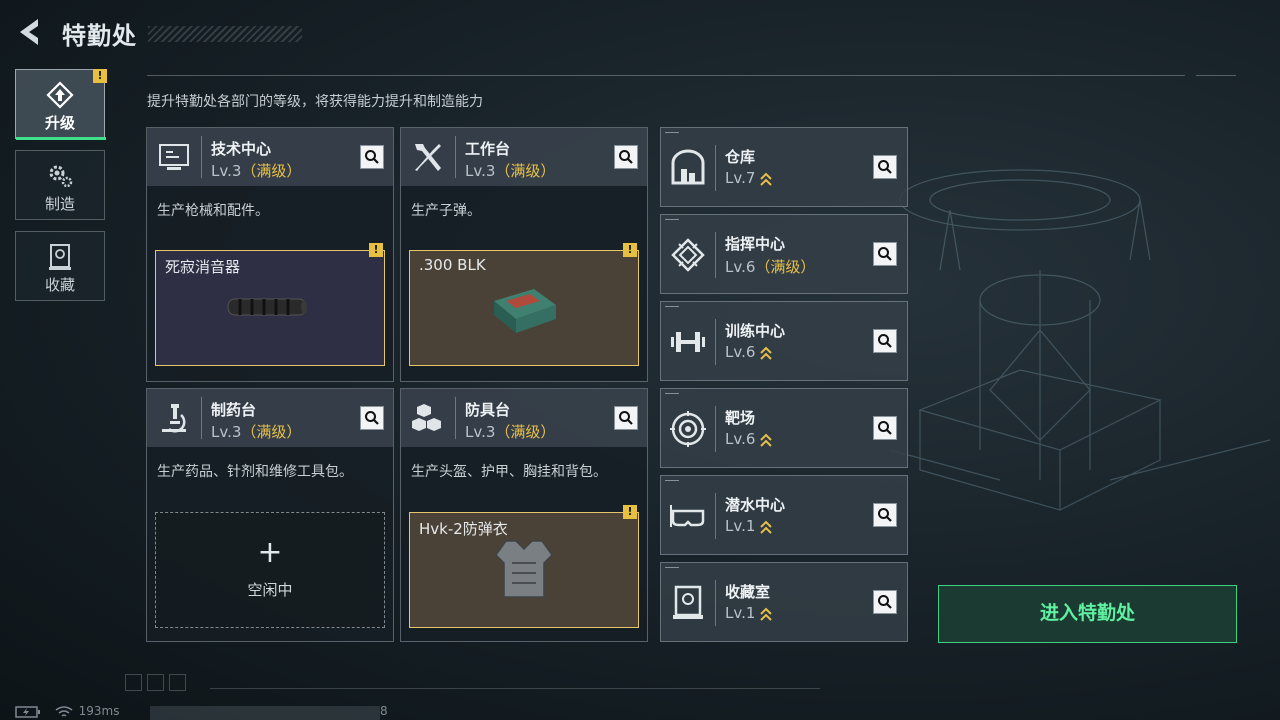 Image resolution: width=1280 pixels, height=720 pixels. I want to click on facility-card-collection-room: 收藏室 Lv.1, so click(784, 602).